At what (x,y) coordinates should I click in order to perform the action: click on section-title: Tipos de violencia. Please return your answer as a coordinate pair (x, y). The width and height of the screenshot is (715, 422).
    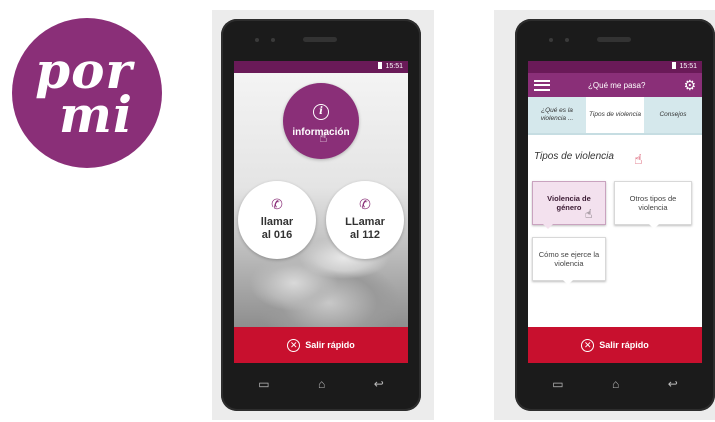
    Looking at the image, I should click on (574, 156).